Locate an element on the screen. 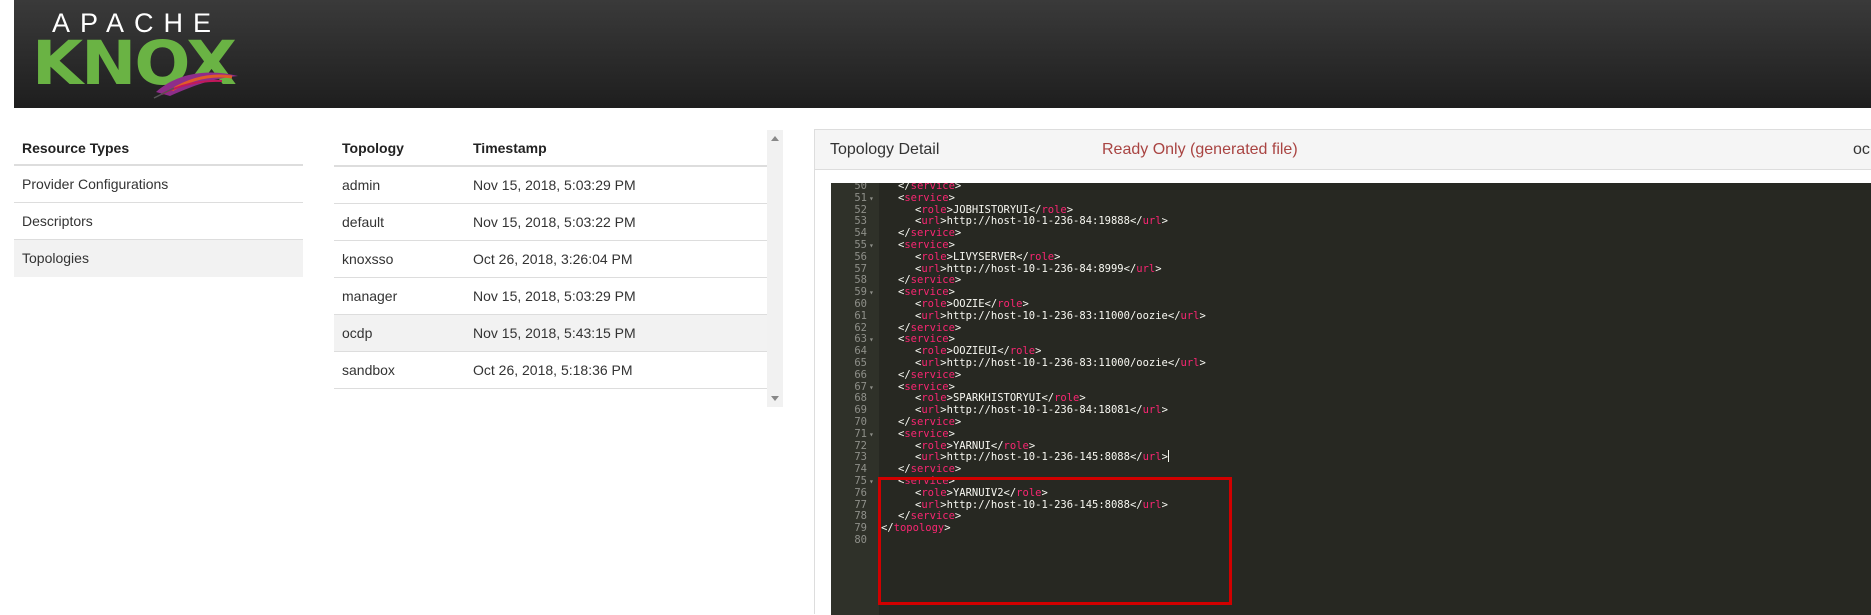  timestamp-cell: Oct 26, 2018, 3:26:04 PM is located at coordinates (616, 259).